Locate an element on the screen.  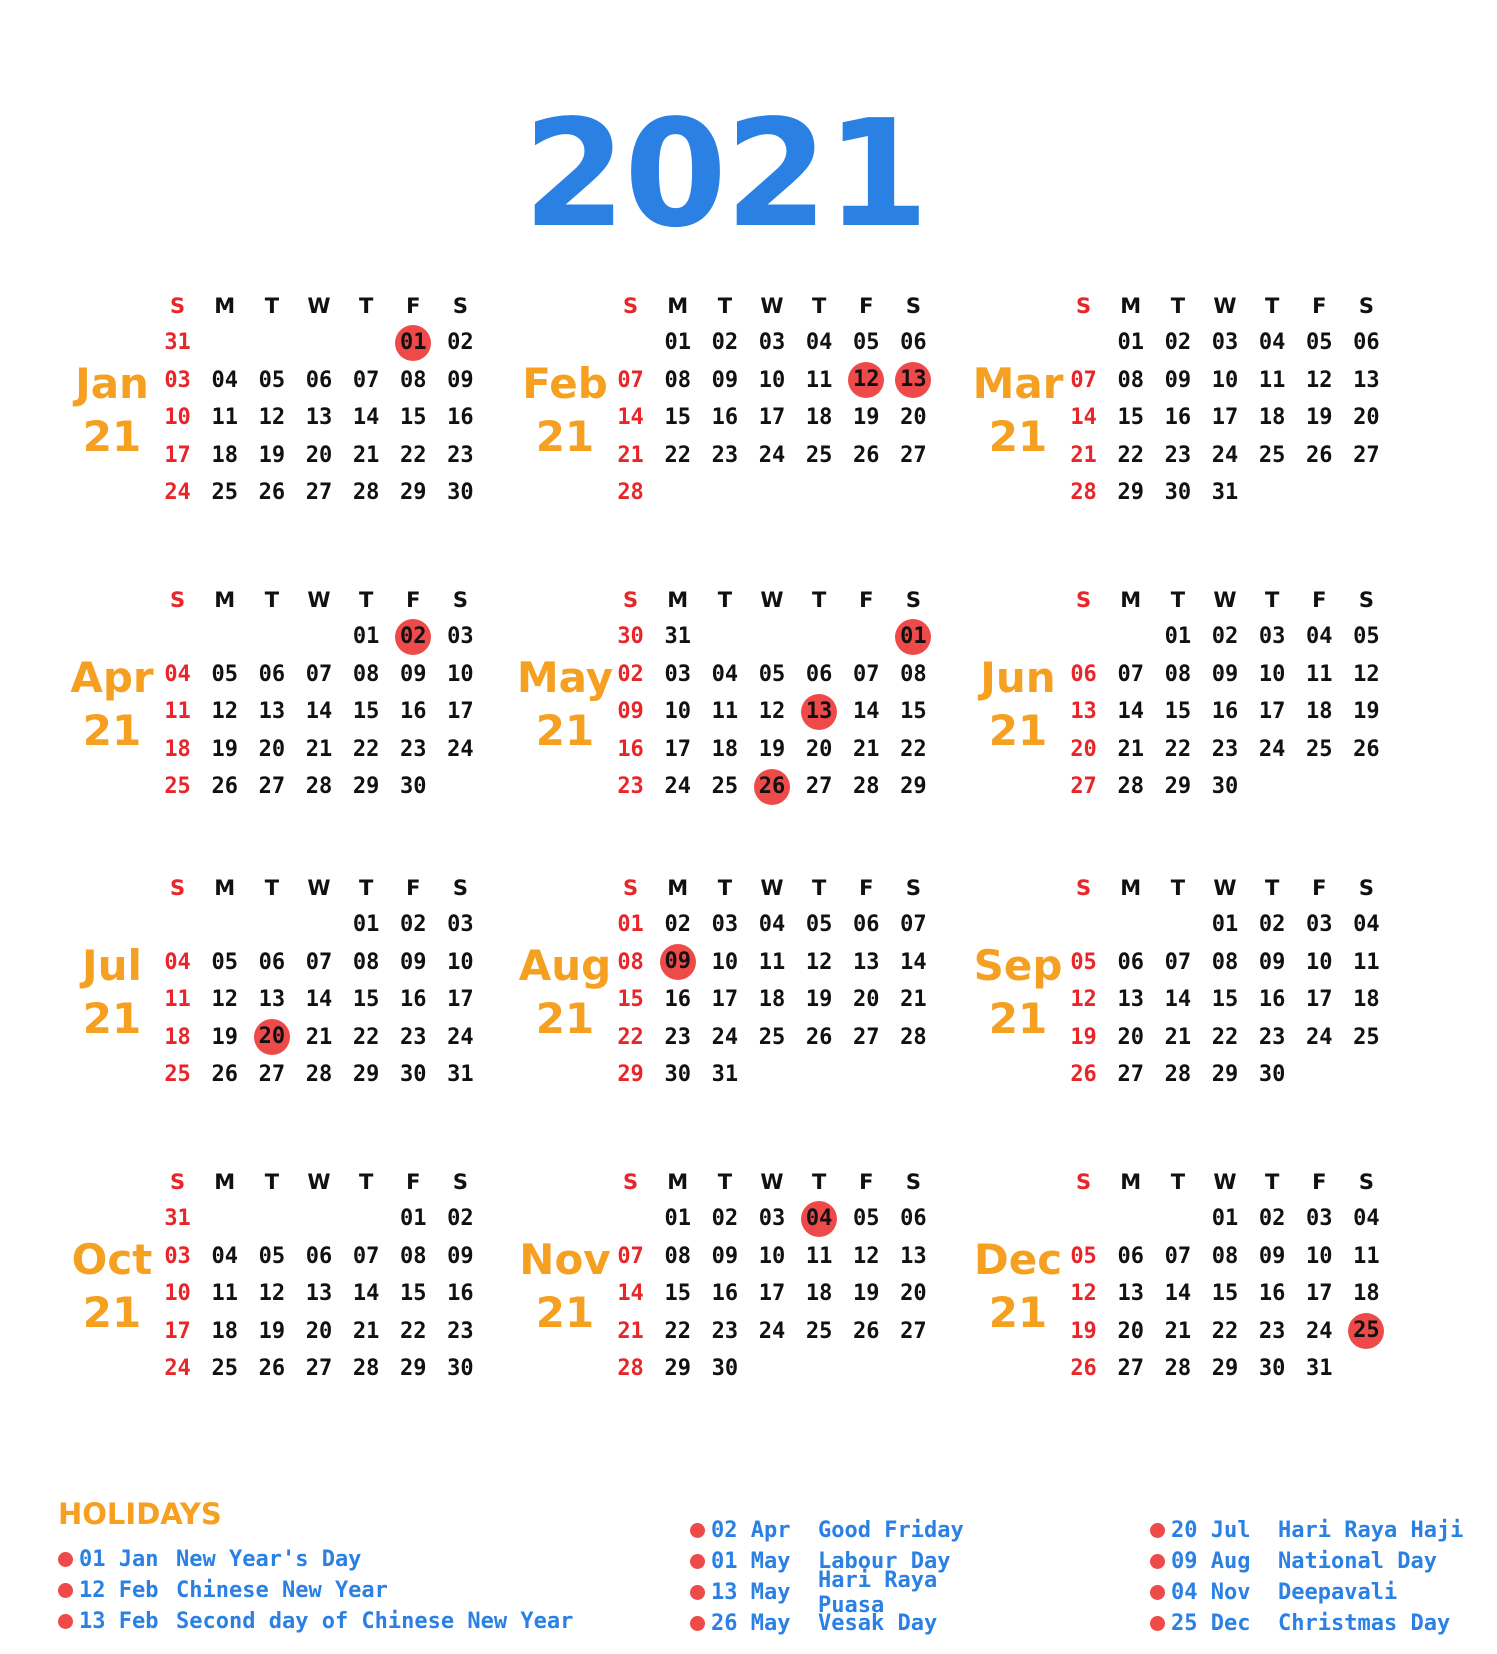
day-cell: 14 is located at coordinates (630, 418).